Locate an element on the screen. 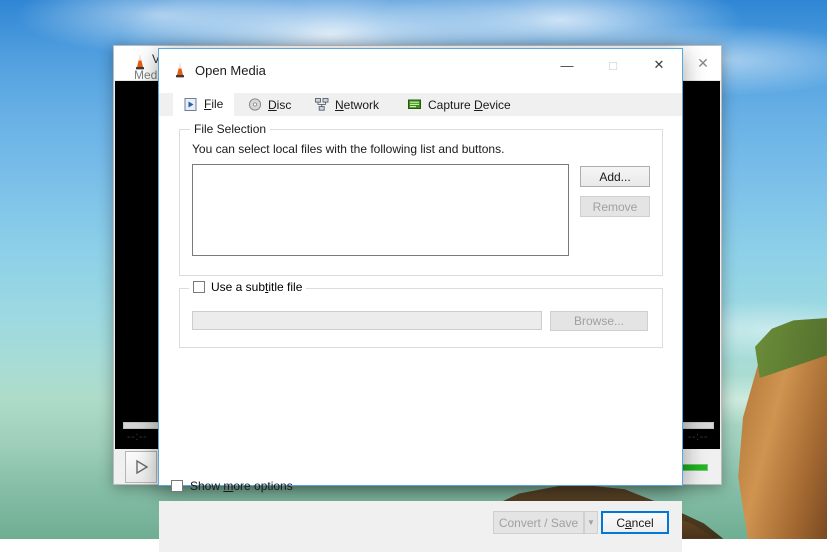  remove-button: Remove is located at coordinates (615, 206).